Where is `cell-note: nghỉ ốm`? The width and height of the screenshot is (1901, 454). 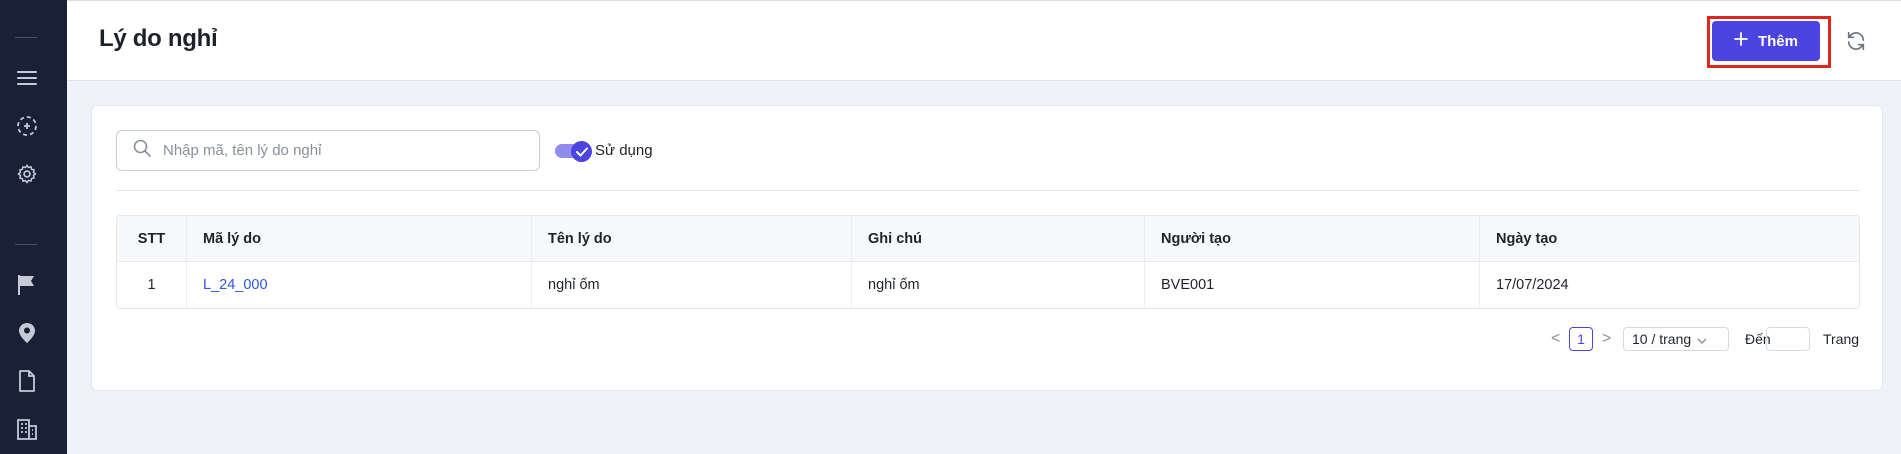
cell-note: nghỉ ốm is located at coordinates (998, 285).